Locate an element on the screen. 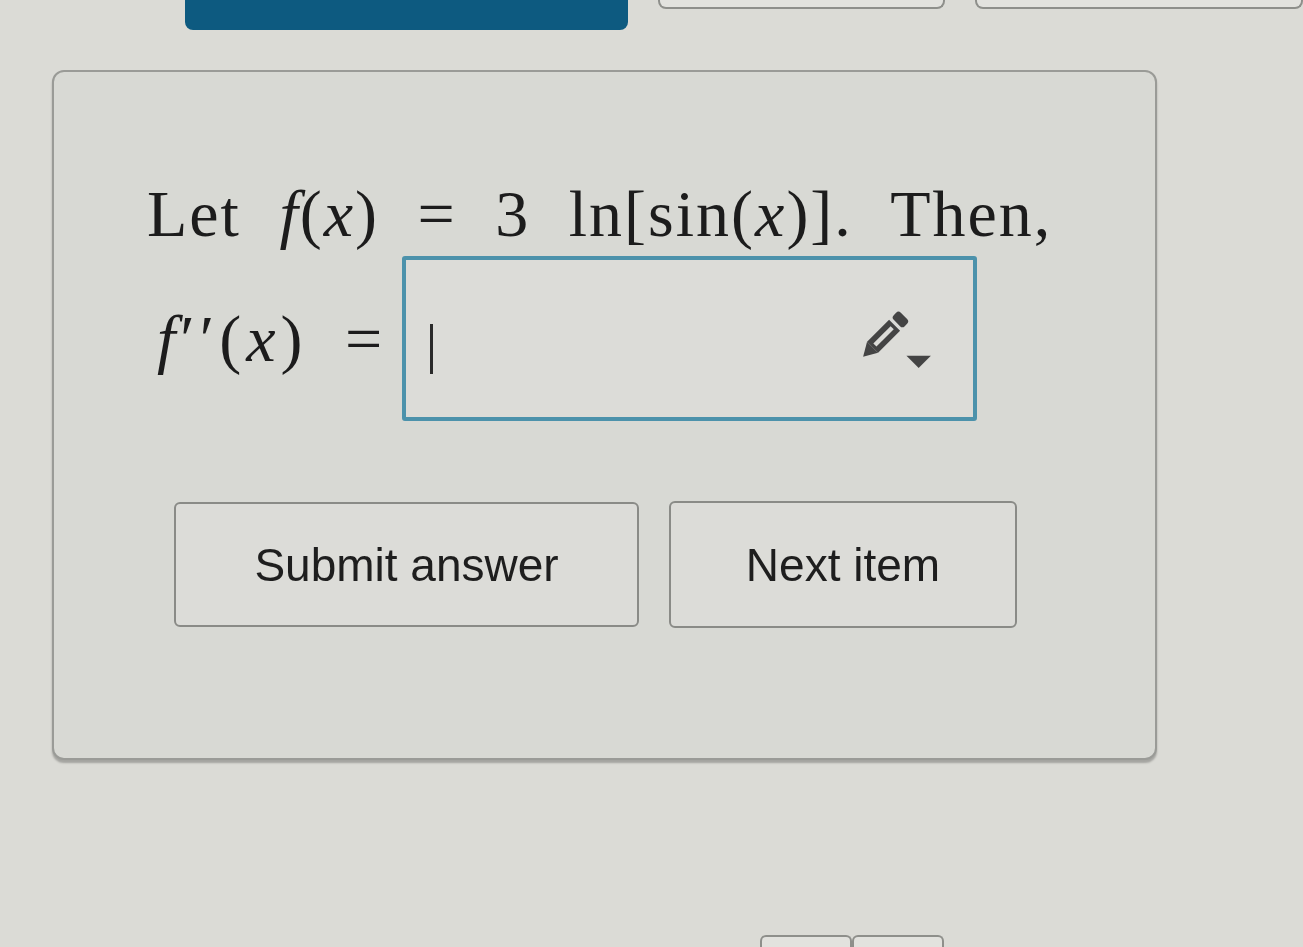 The height and width of the screenshot is (947, 1303). answer-field is located at coordinates (689, 338).